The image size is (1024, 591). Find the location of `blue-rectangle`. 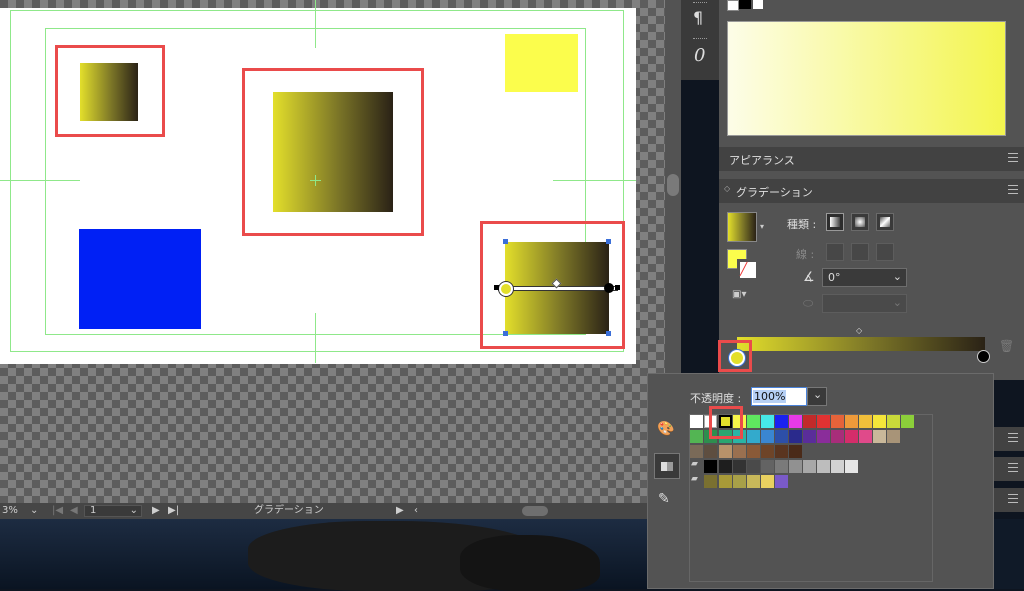

blue-rectangle is located at coordinates (140, 279).